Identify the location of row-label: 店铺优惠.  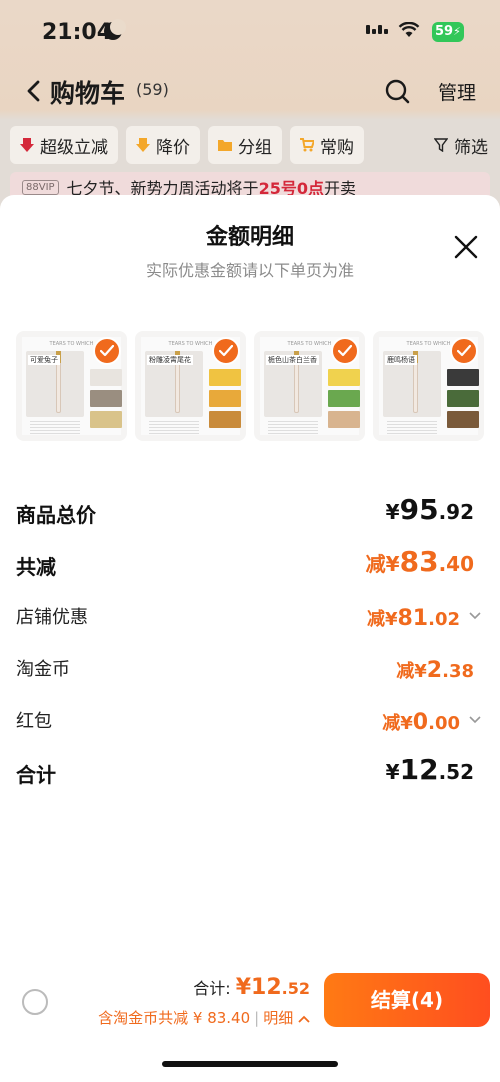
(52, 617).